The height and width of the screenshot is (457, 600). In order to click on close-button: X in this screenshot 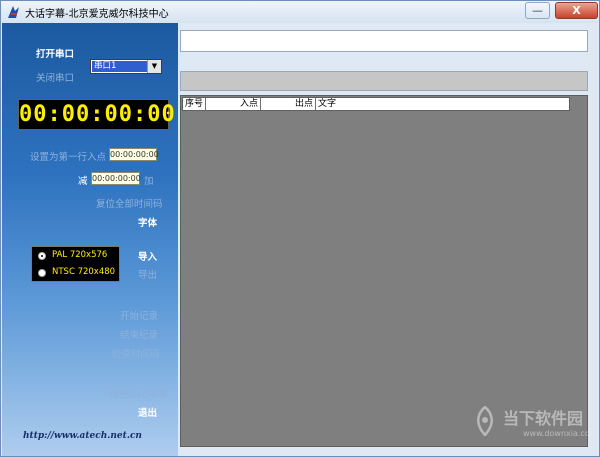, I will do `click(576, 10)`.